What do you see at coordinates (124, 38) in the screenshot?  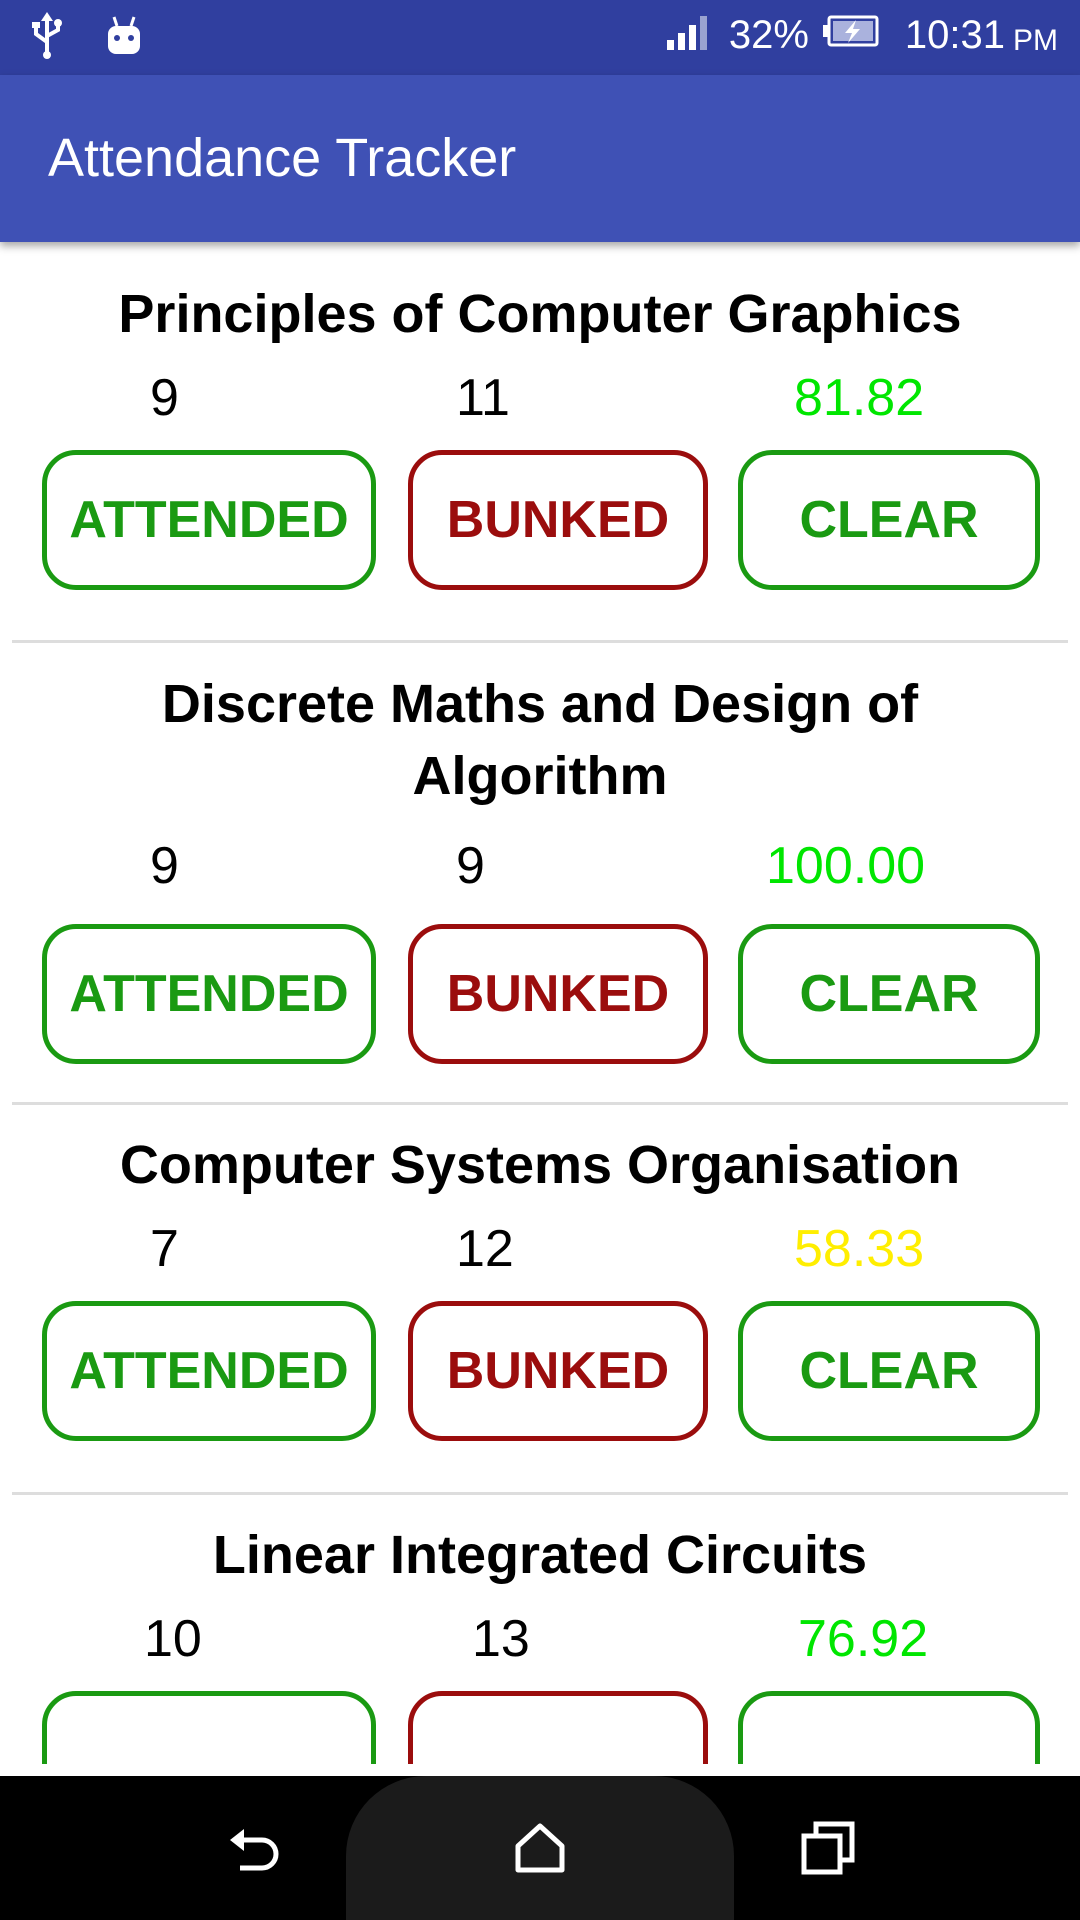 I see `android-debug-icon` at bounding box center [124, 38].